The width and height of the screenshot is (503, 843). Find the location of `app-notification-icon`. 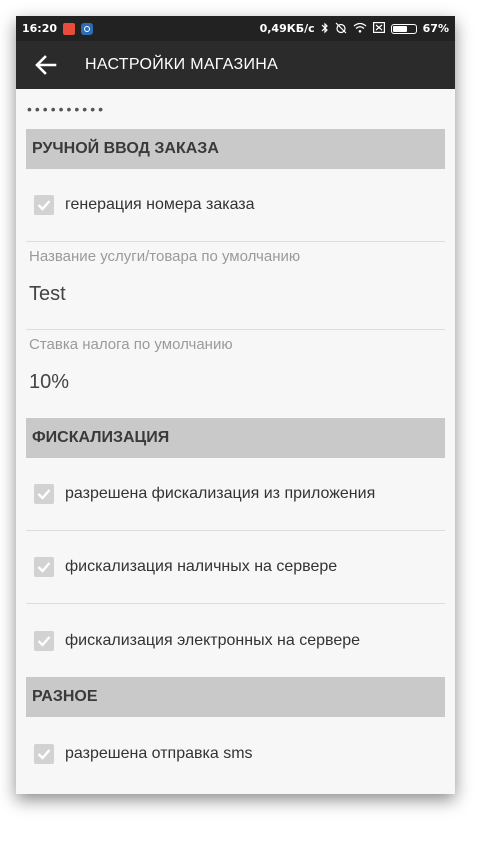

app-notification-icon is located at coordinates (69, 28).